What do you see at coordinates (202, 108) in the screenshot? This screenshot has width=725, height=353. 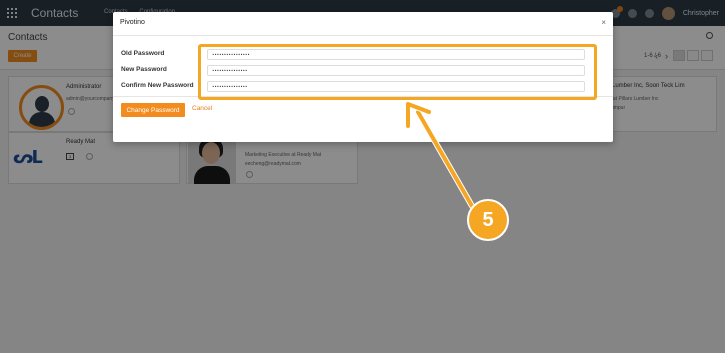 I see `cancel-button: Cancel` at bounding box center [202, 108].